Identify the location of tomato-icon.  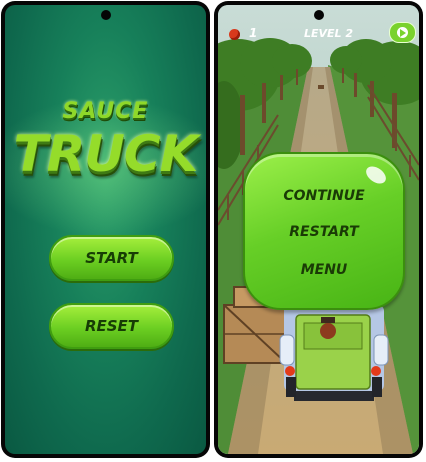
(234, 34).